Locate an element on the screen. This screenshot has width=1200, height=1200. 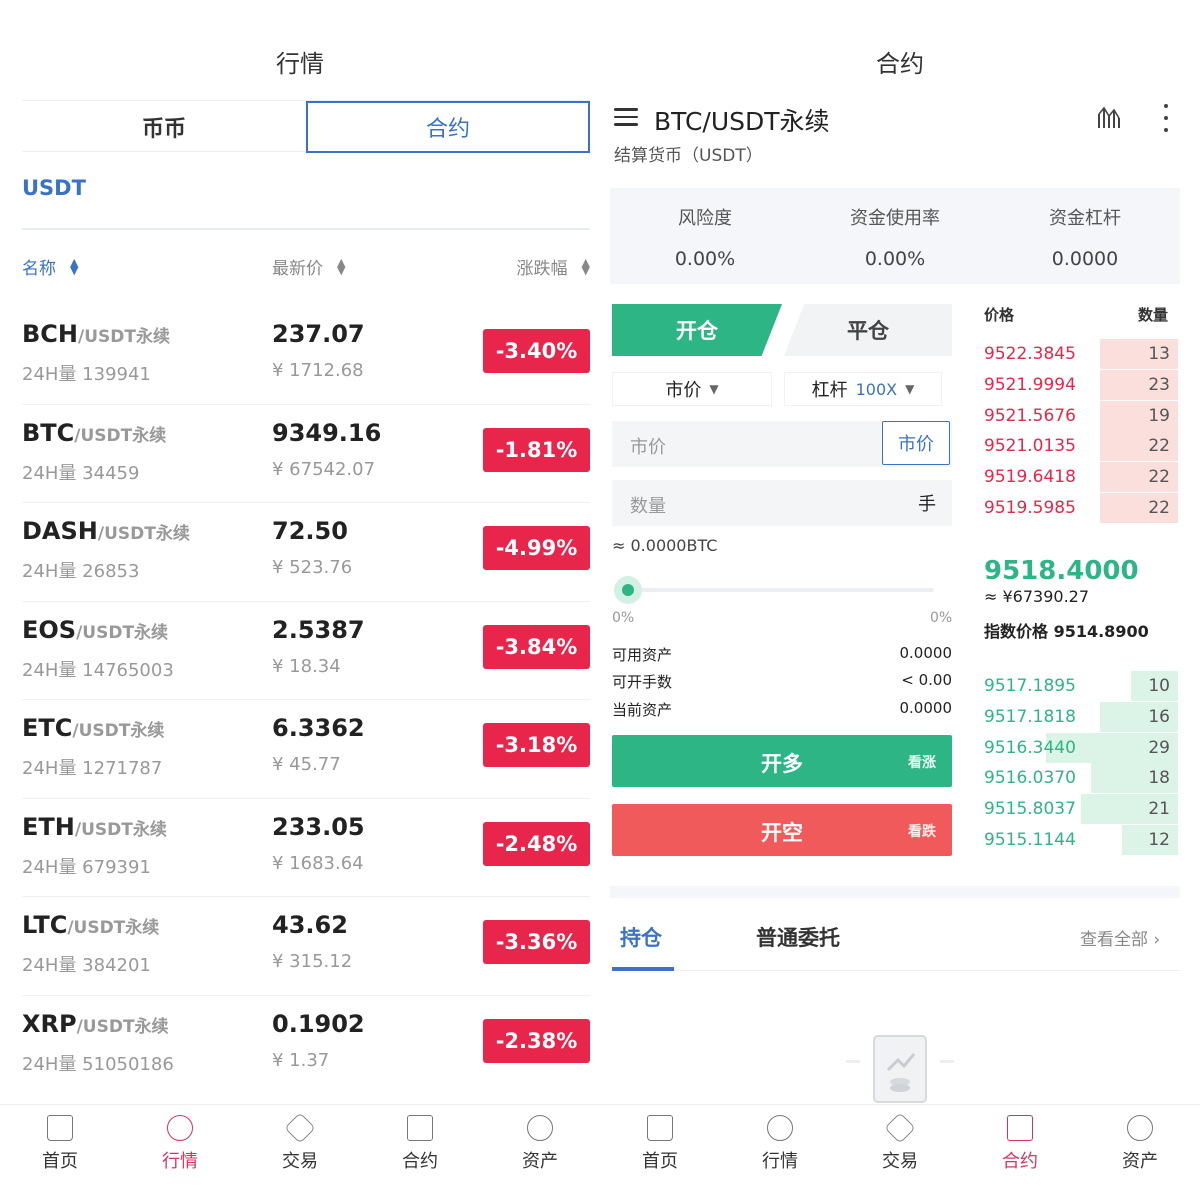
more-icon is located at coordinates (1166, 118).